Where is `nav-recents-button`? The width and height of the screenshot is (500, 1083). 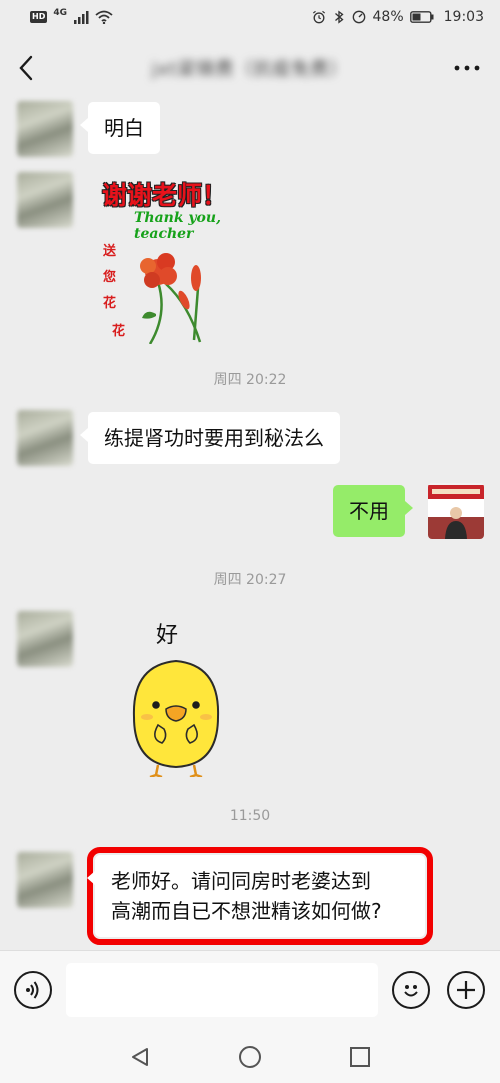 nav-recents-button is located at coordinates (360, 1057).